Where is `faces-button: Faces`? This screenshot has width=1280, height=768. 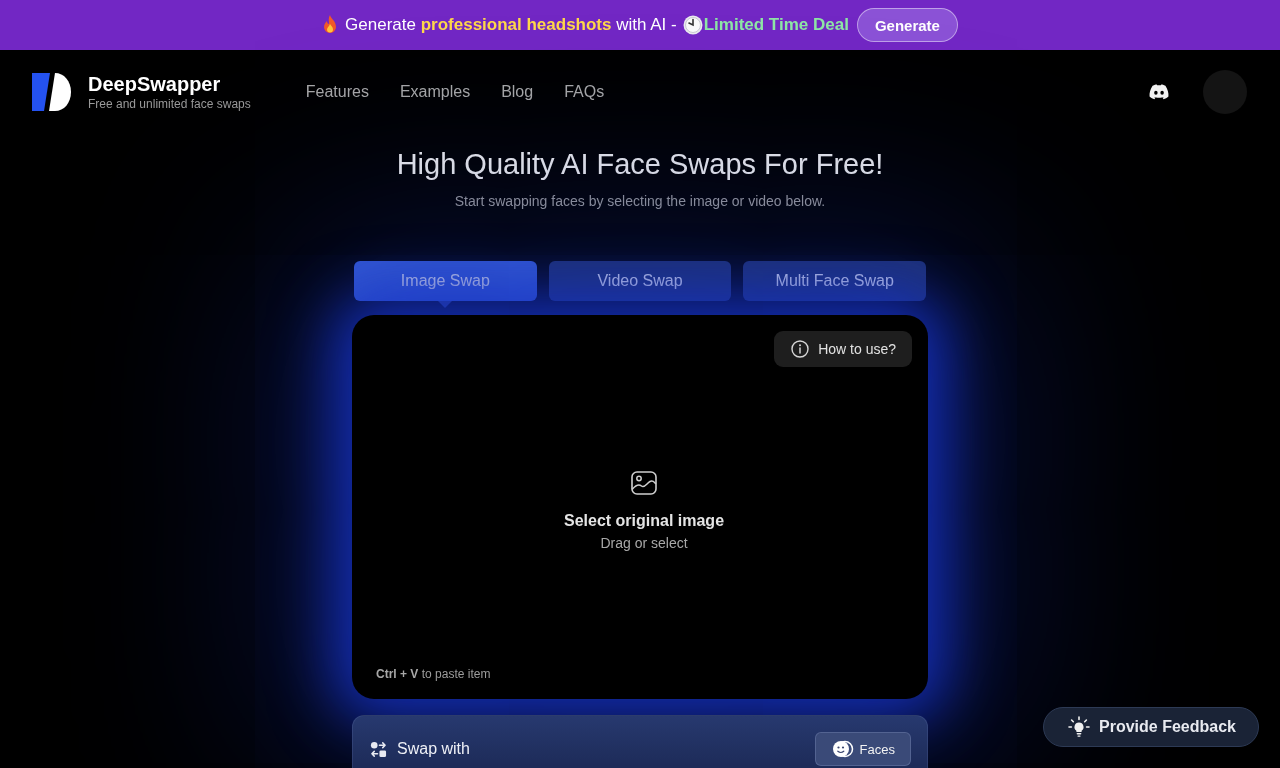
faces-button: Faces is located at coordinates (862, 749).